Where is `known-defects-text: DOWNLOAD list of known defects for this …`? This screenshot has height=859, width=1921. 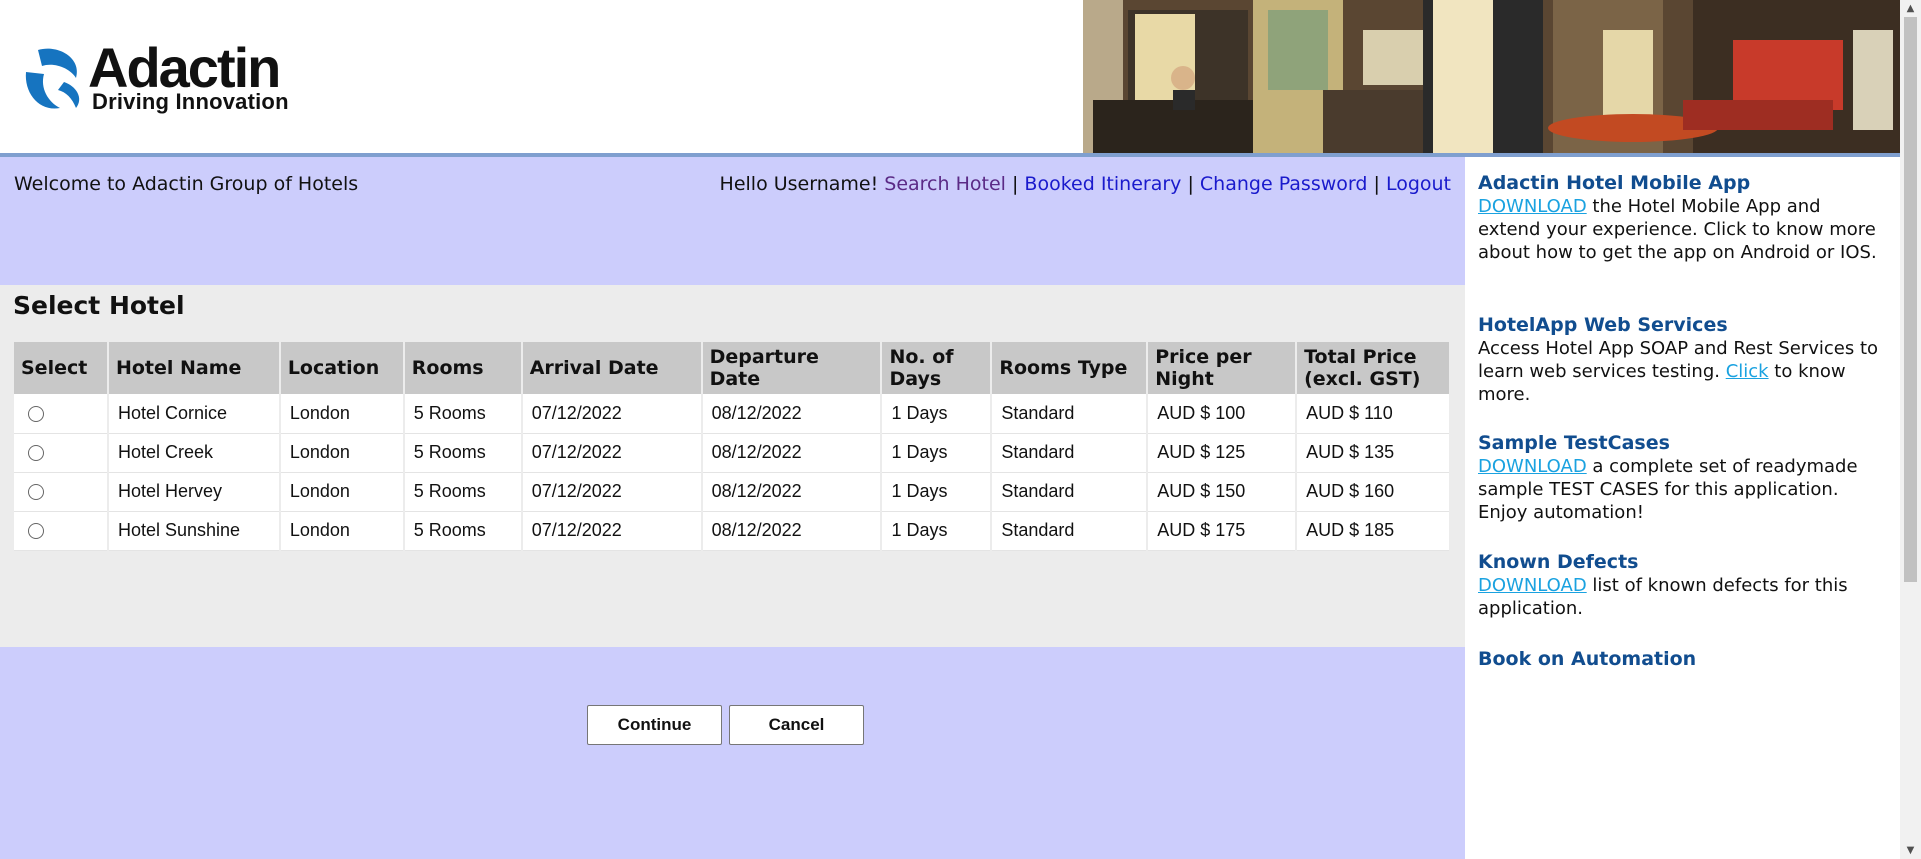
known-defects-text: DOWNLOAD list of known defects for this … is located at coordinates (1683, 597).